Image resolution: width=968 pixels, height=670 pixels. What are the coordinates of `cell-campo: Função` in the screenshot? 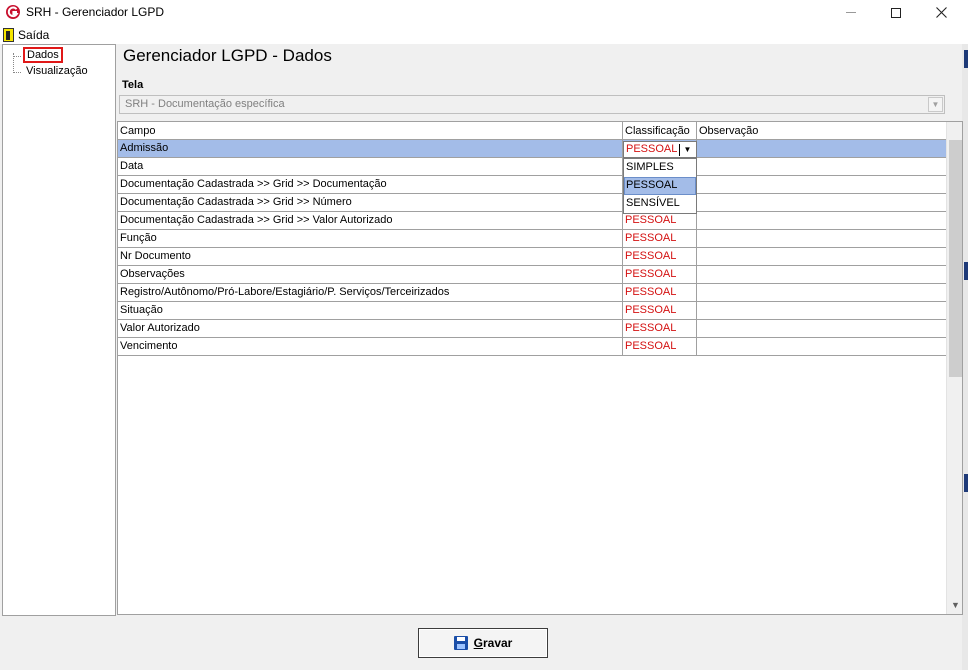 It's located at (370, 238).